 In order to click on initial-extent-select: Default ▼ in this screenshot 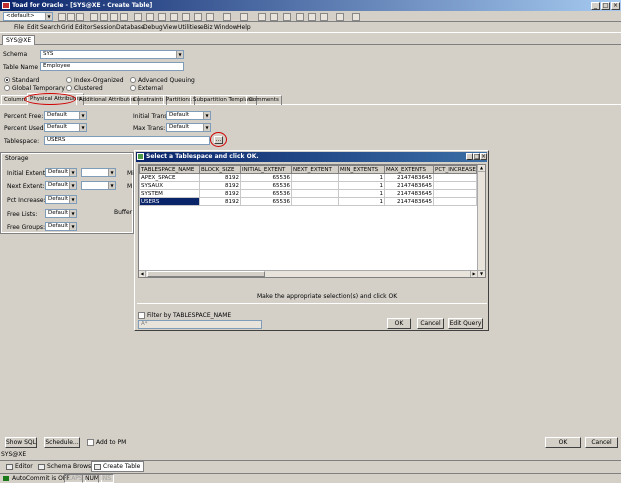, I will do `click(61, 172)`.